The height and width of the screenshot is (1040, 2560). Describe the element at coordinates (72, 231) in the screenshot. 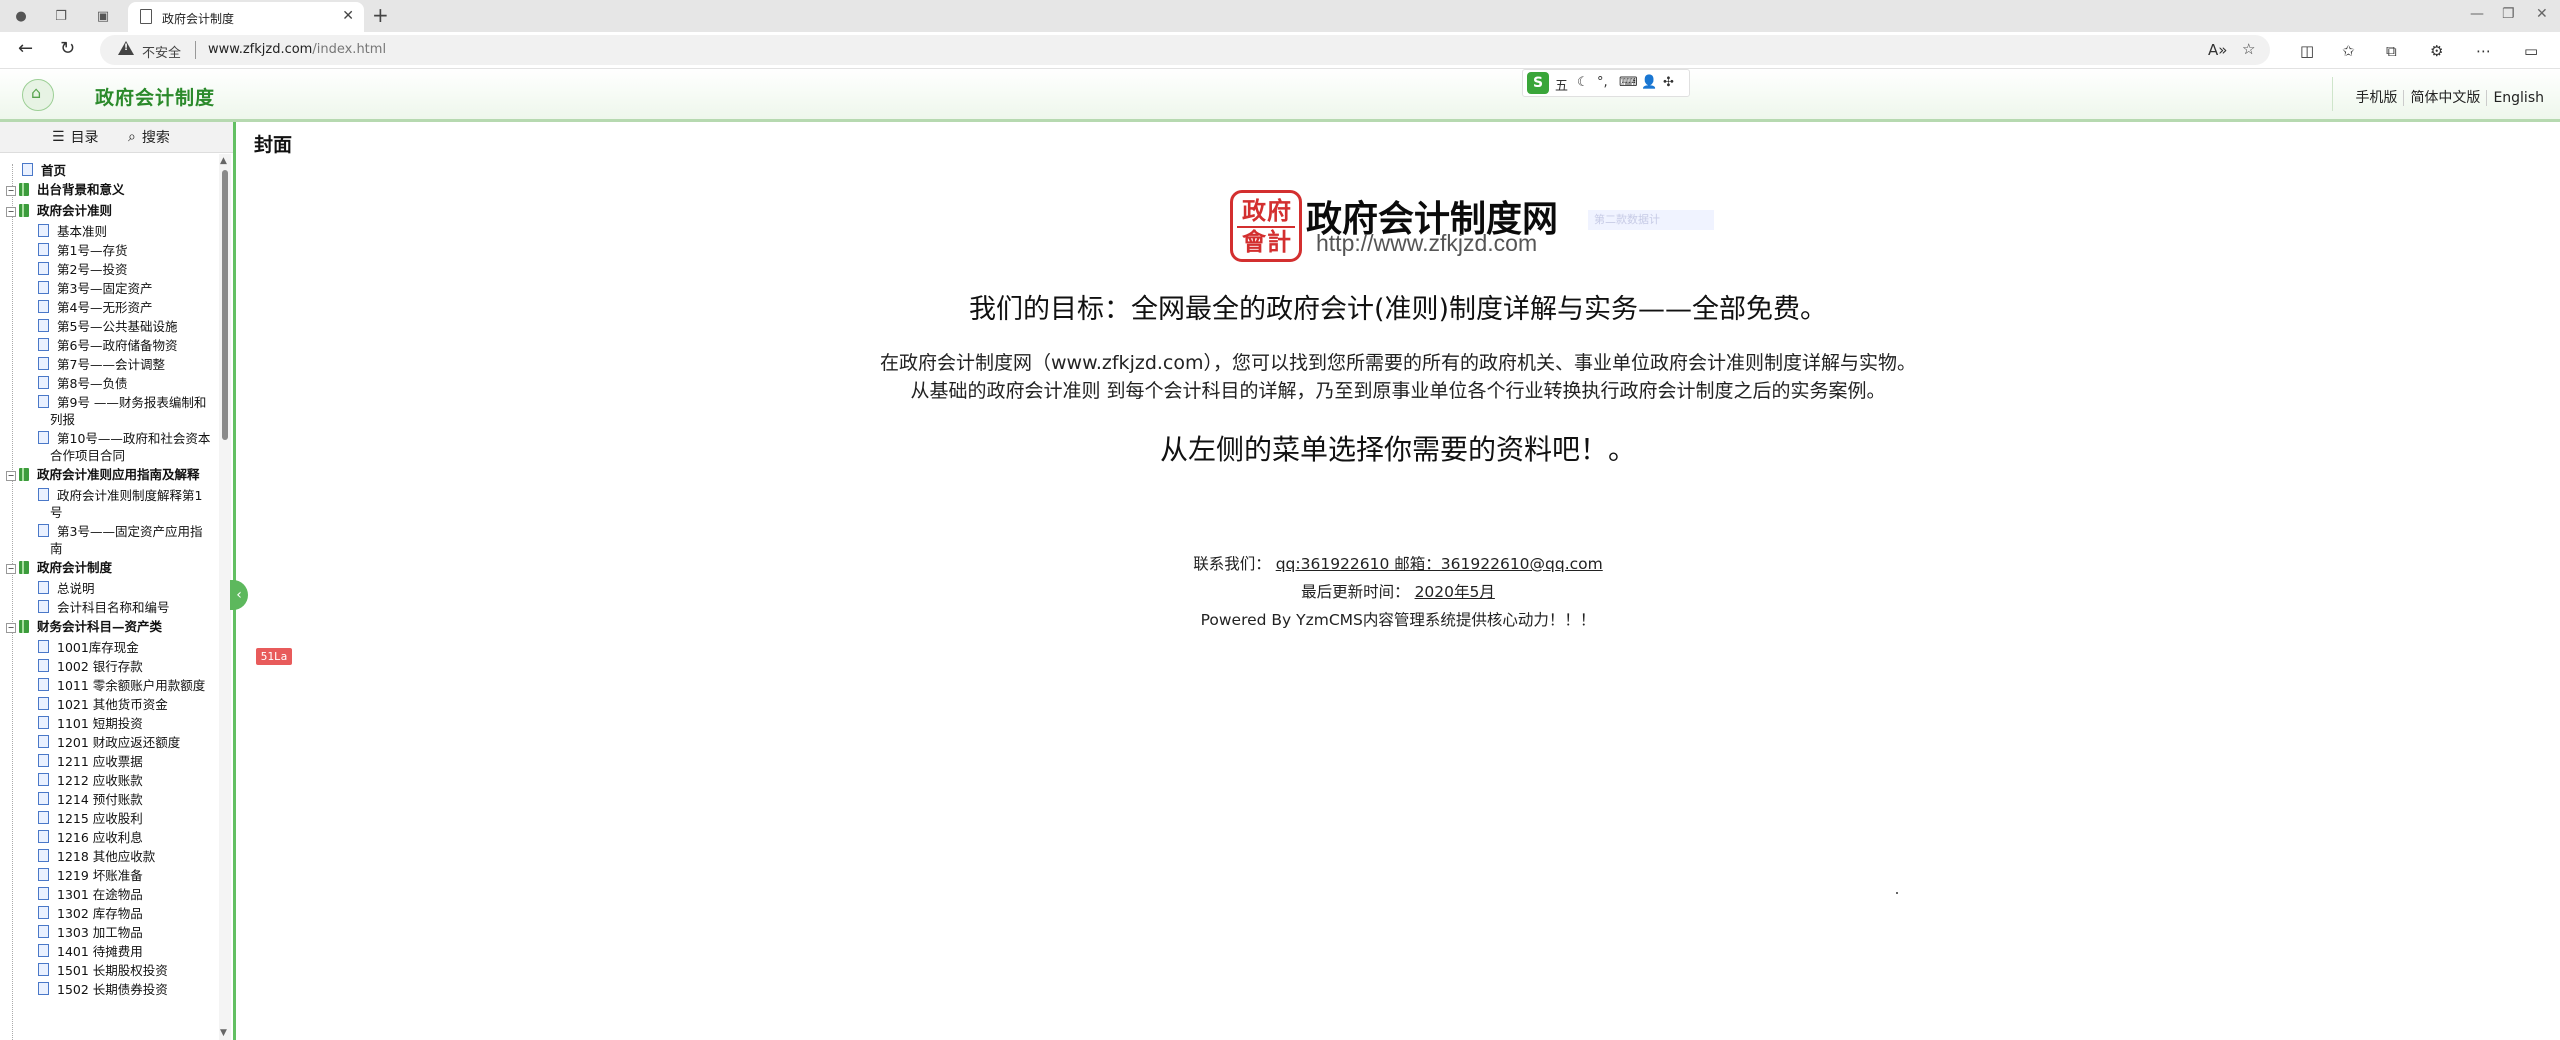

I see `tree-item: 基本准则` at that location.